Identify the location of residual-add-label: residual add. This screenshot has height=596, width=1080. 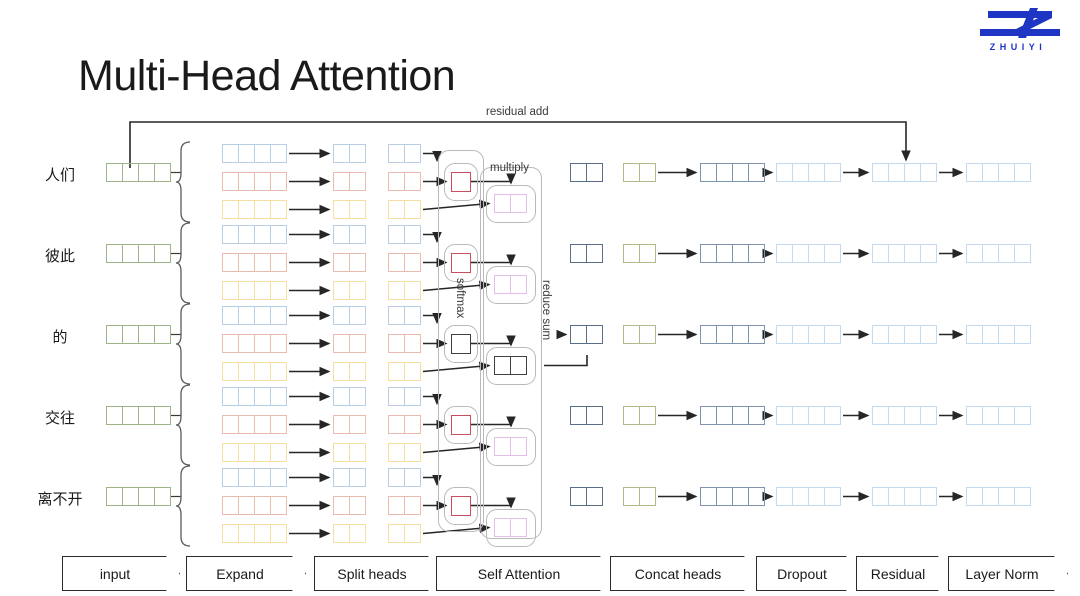
(517, 112).